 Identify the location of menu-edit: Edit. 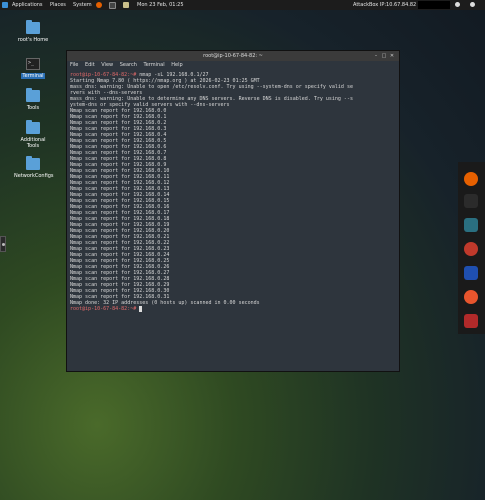
(90, 65).